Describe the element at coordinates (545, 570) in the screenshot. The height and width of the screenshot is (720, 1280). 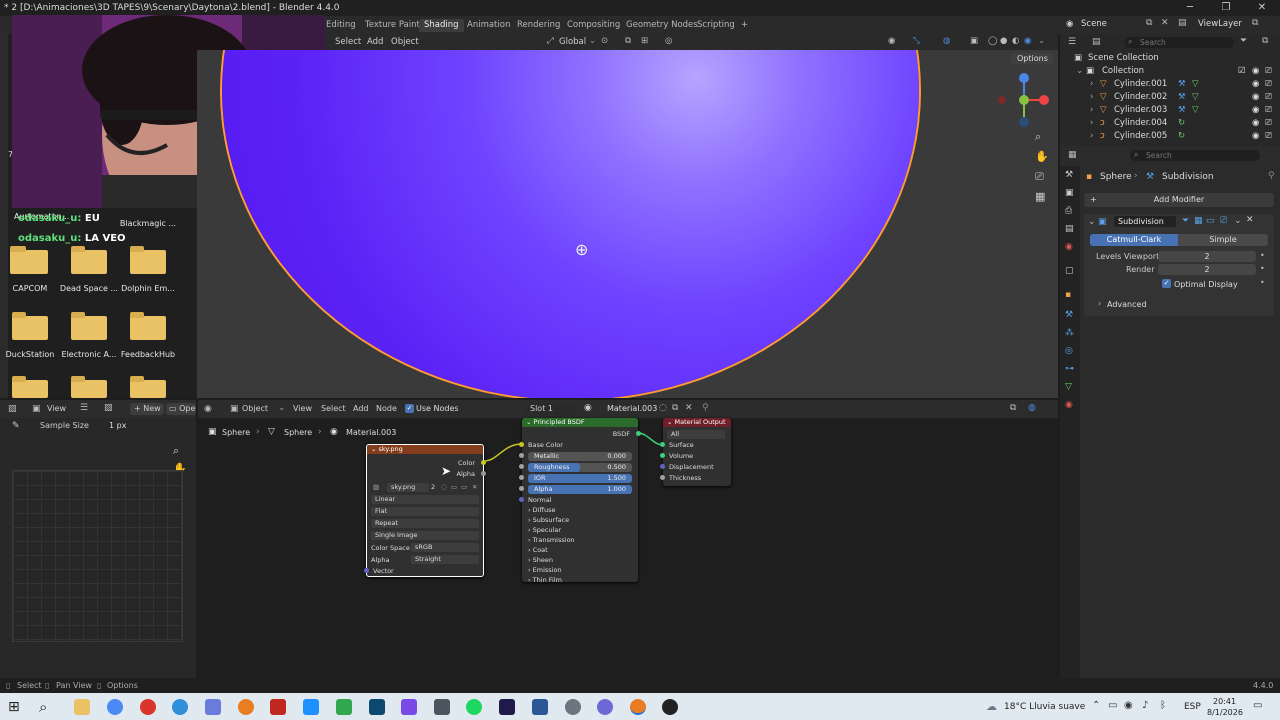
I see `panel-emission: › Emission` at that location.